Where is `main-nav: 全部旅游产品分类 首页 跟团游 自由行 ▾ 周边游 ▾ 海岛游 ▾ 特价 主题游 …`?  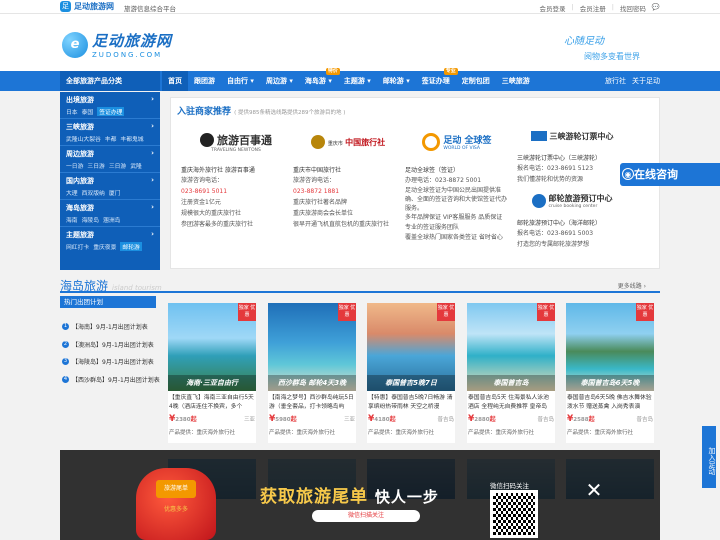
main-nav: 全部旅游产品分类 首页 跟团游 自由行 ▾ 周边游 ▾ 海岛游 ▾ 特价 主题游 … is located at coordinates (360, 79).